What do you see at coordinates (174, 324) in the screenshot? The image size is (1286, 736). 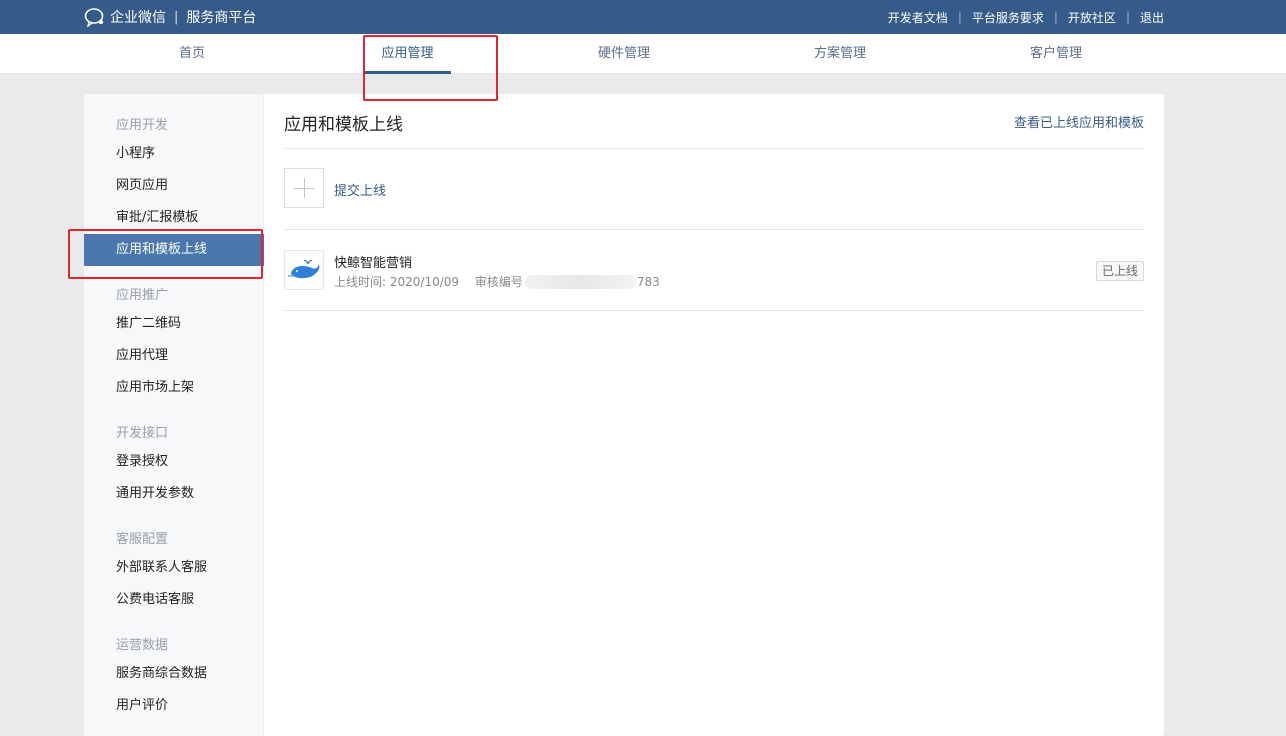 I see `sidebar-item-promo-qrcode: 推广二维码` at bounding box center [174, 324].